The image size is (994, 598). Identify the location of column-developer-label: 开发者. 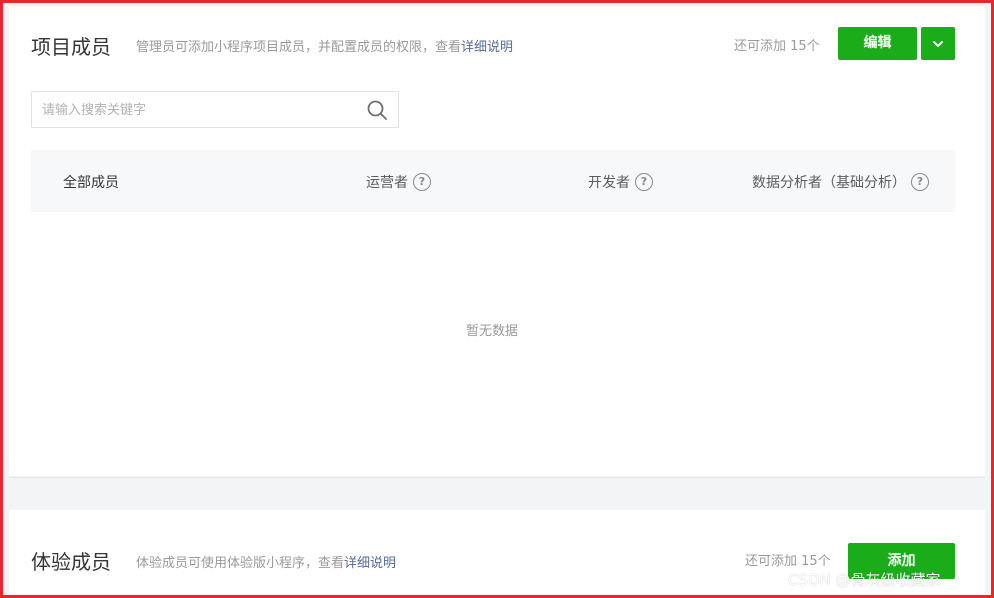
(609, 183).